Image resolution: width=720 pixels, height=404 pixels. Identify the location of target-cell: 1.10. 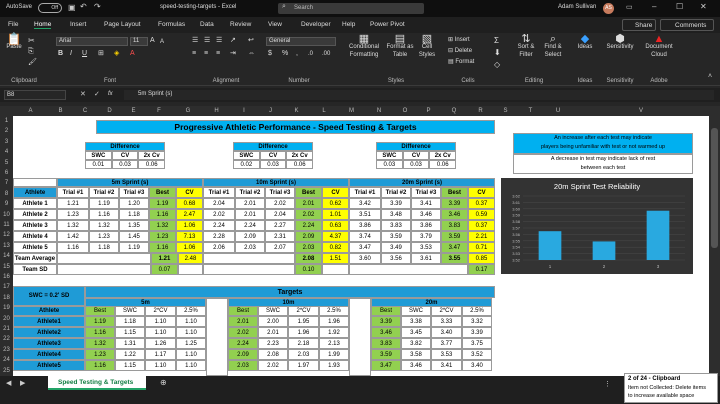
(160, 332).